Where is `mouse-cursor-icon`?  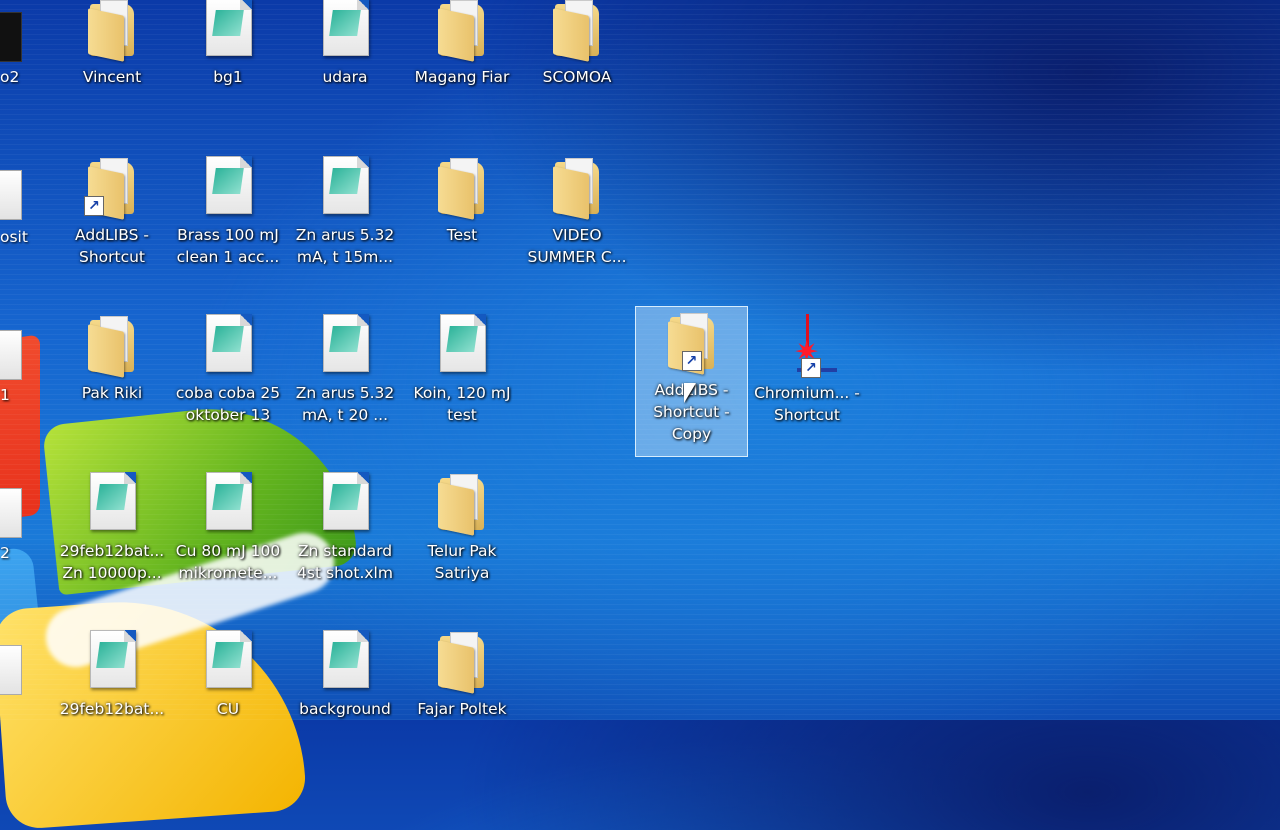 mouse-cursor-icon is located at coordinates (690, 393).